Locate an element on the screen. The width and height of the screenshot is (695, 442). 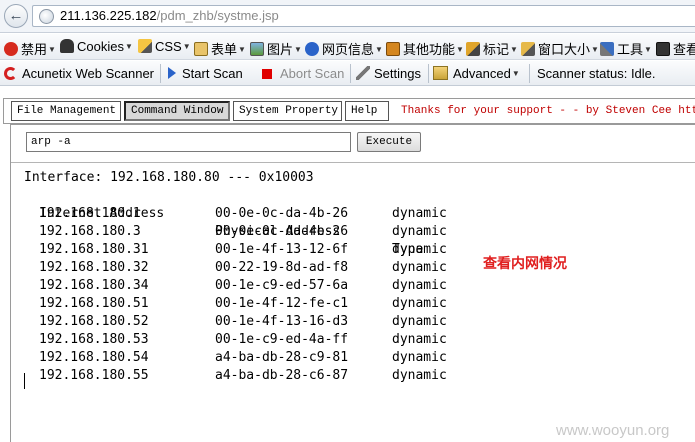
toolbar-page-info: 网页信息▼ is located at coordinates (344, 48).